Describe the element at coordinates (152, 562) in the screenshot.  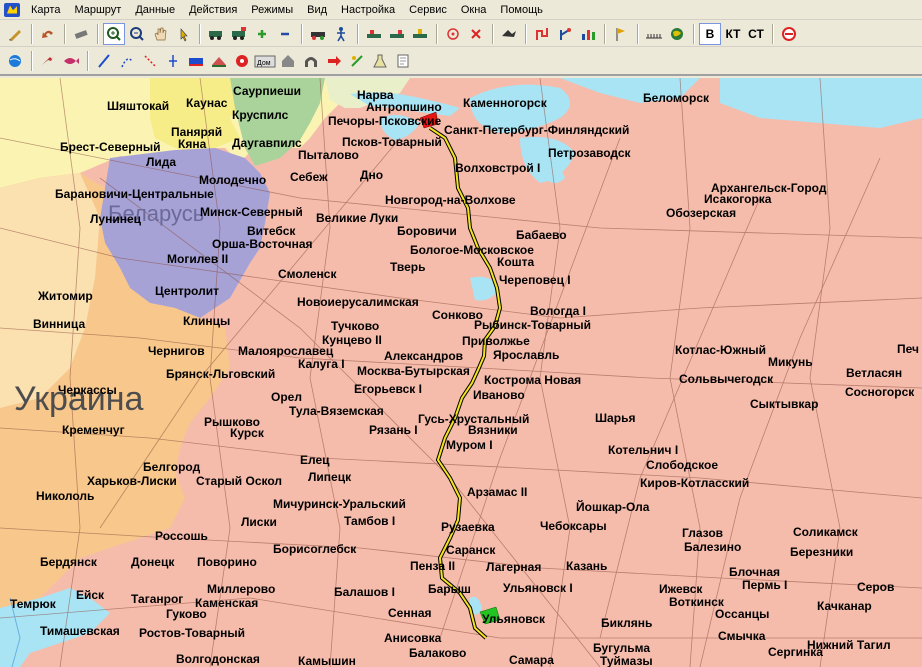
I see `city-label: Донецк` at that location.